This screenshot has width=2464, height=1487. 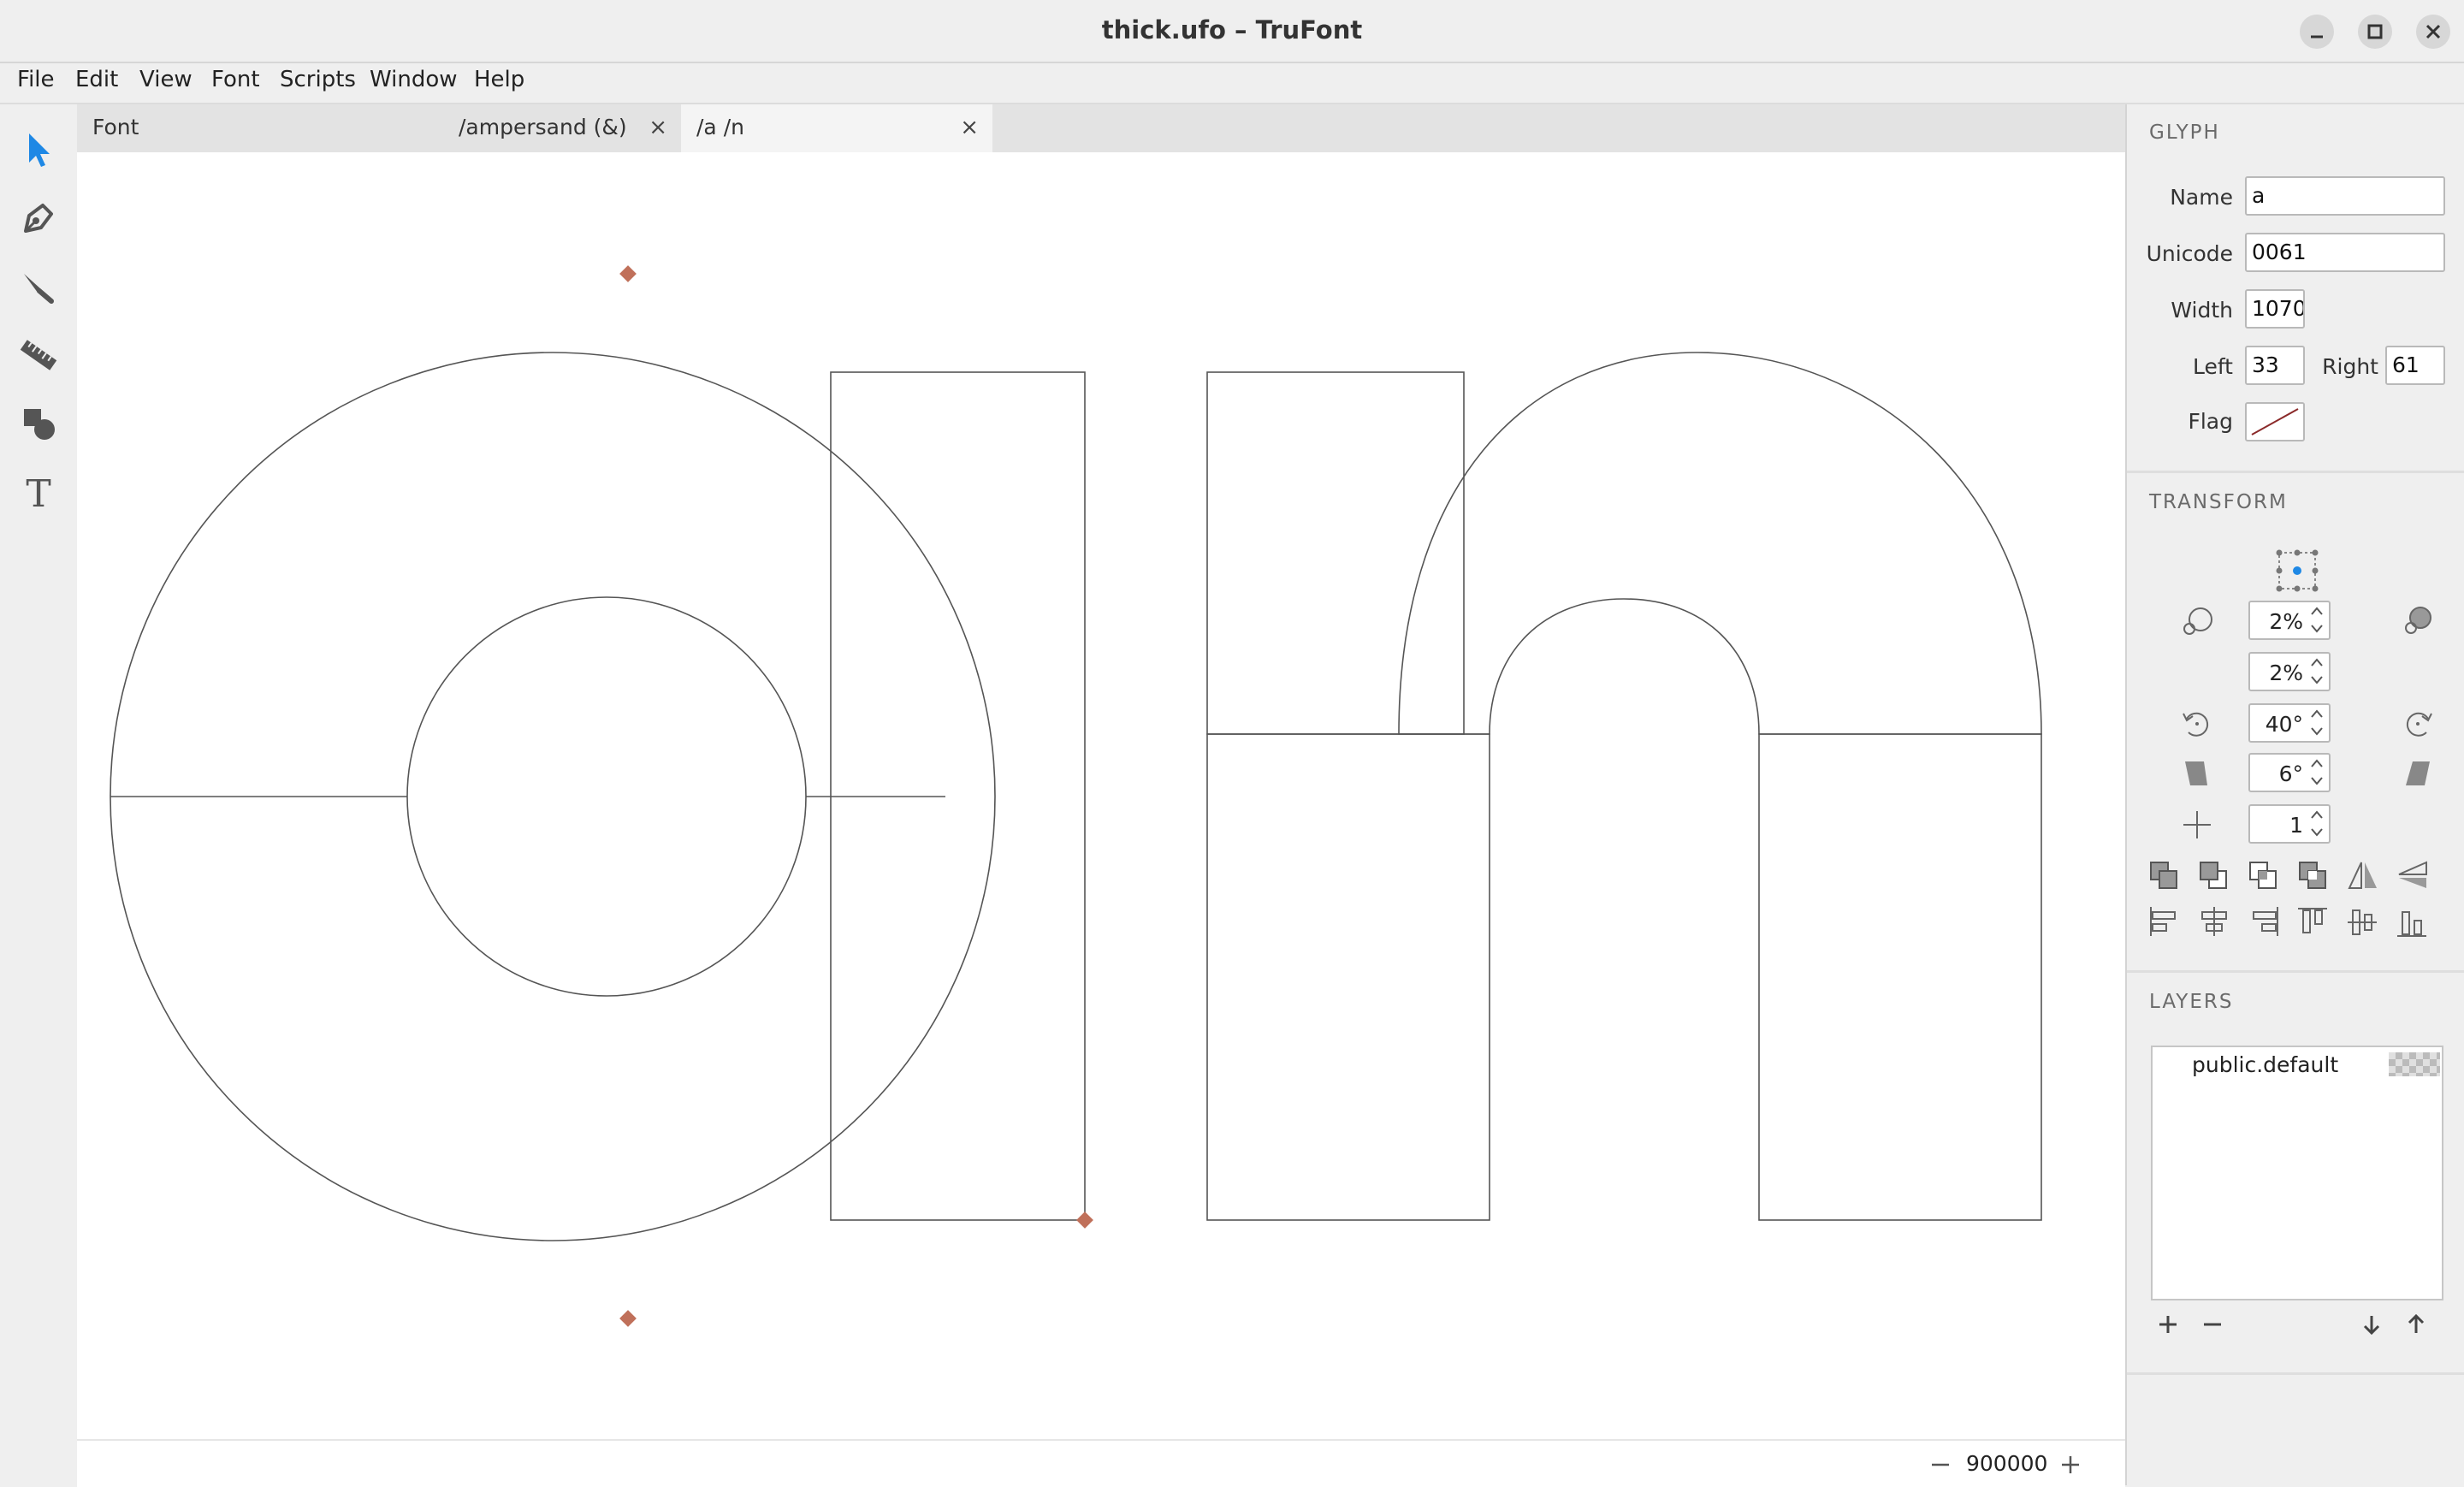 What do you see at coordinates (606, 796) in the screenshot?
I see `bowl-inner-contour` at bounding box center [606, 796].